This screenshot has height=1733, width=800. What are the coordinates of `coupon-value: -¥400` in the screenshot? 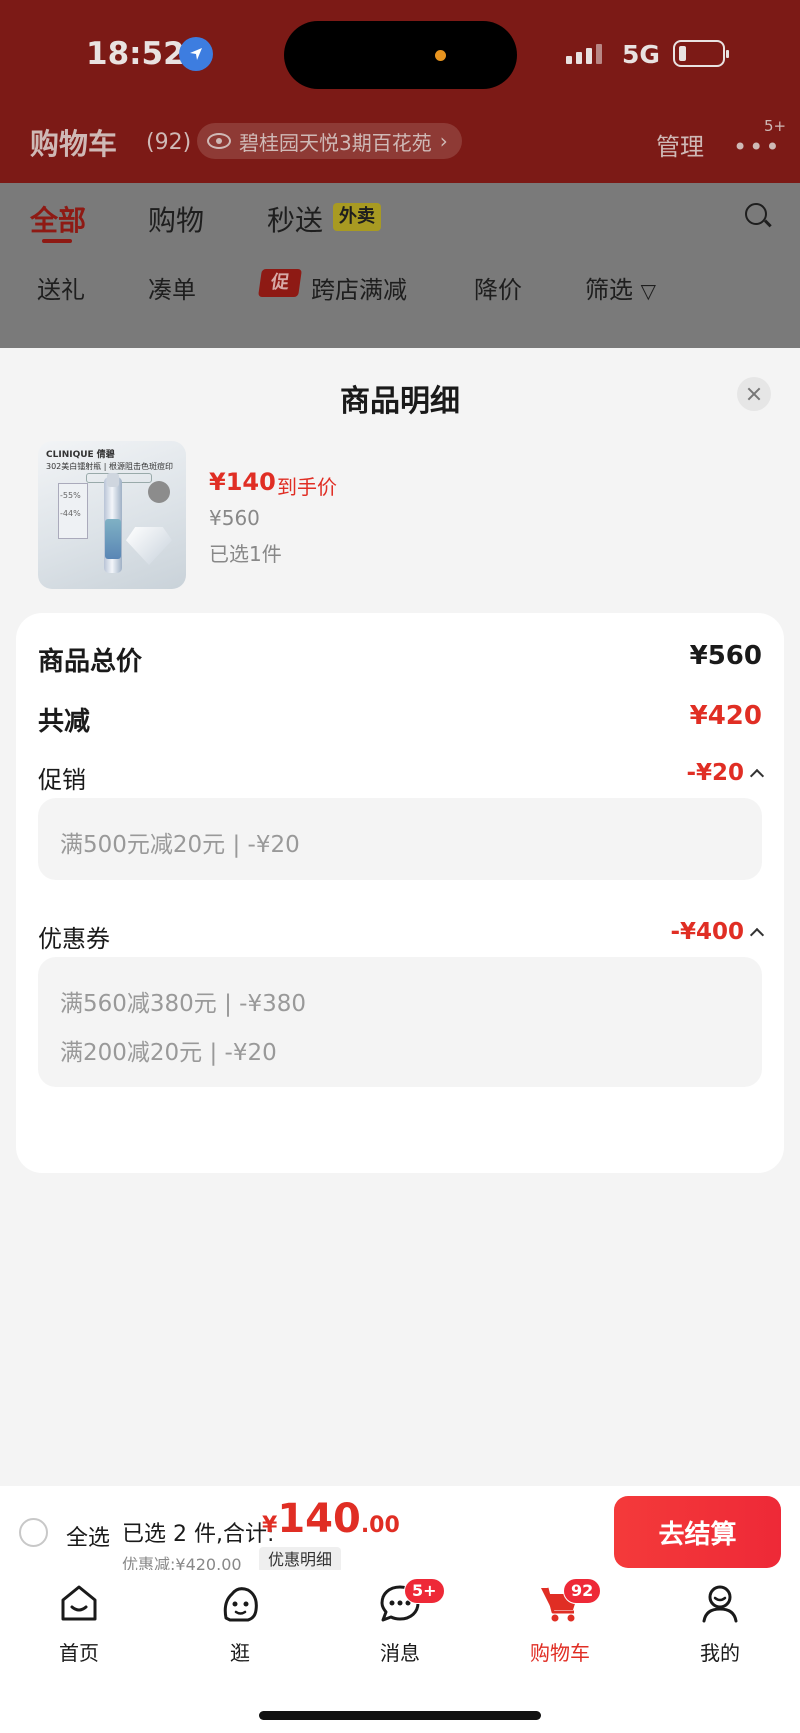 It's located at (707, 932).